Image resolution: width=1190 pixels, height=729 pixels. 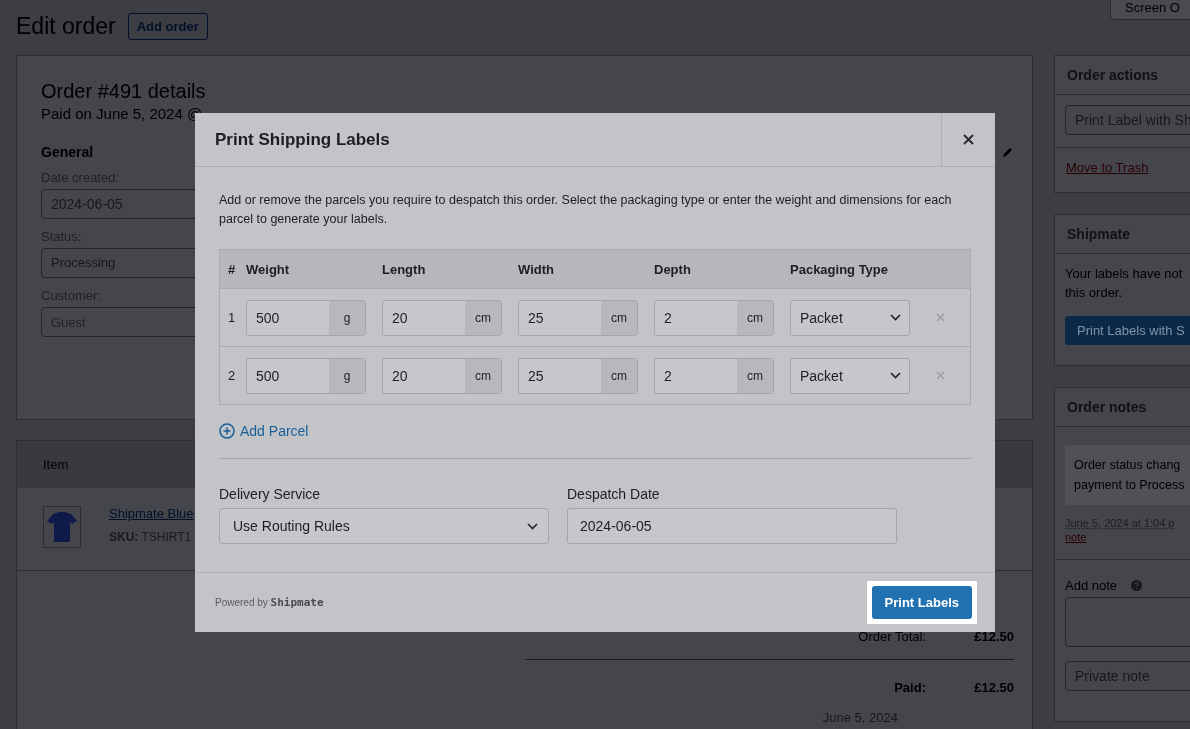 What do you see at coordinates (968, 139) in the screenshot?
I see `close-icon` at bounding box center [968, 139].